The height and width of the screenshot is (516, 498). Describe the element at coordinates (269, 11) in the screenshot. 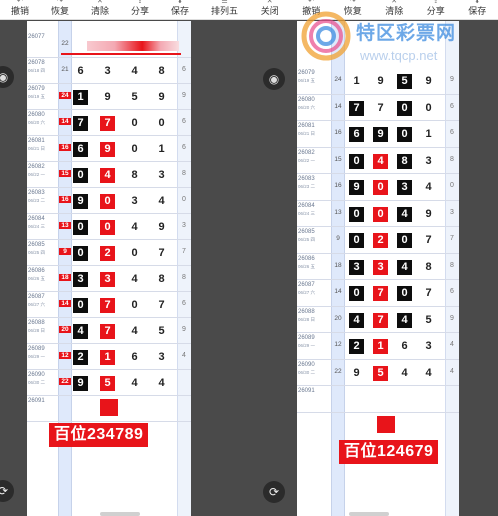

I see `toolbar-button-label: 关闭` at that location.